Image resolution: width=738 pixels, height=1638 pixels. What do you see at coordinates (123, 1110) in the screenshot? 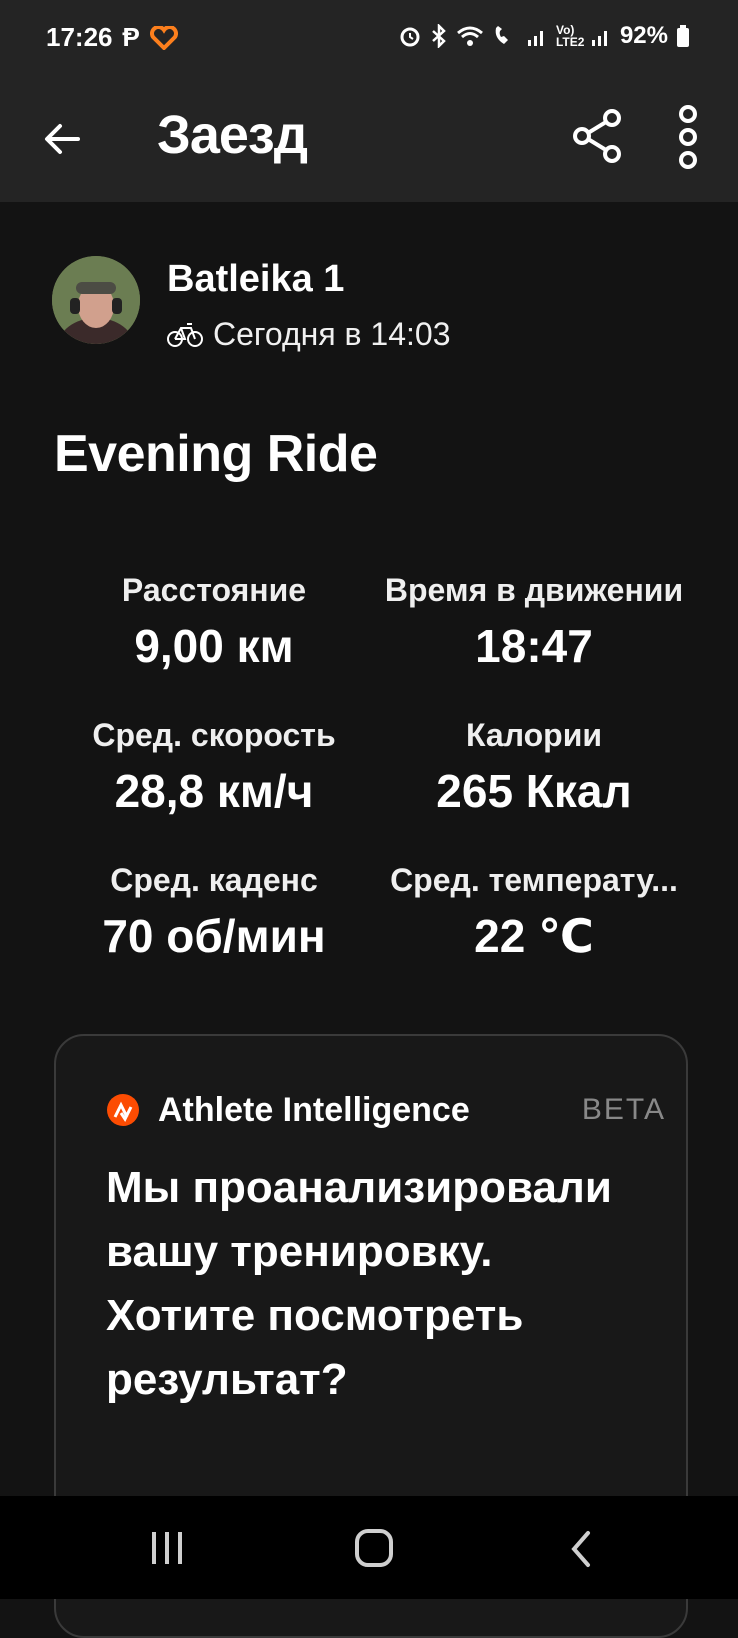
I see `athlete-intelligence-icon` at bounding box center [123, 1110].